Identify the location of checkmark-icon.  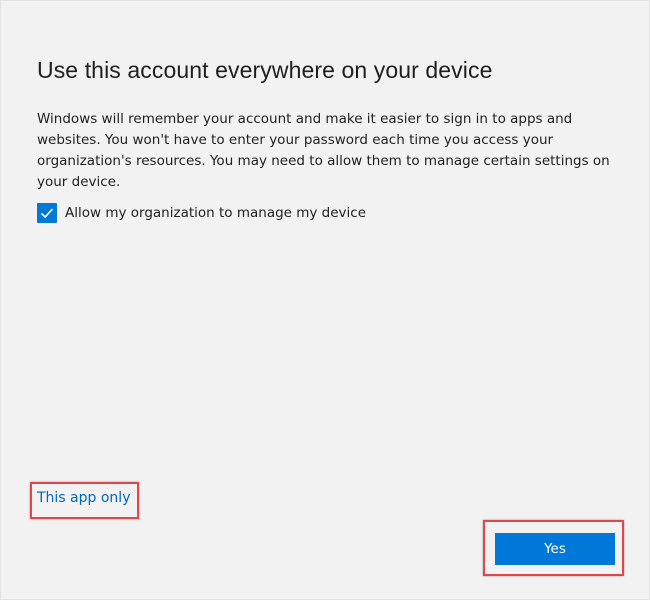
(47, 212).